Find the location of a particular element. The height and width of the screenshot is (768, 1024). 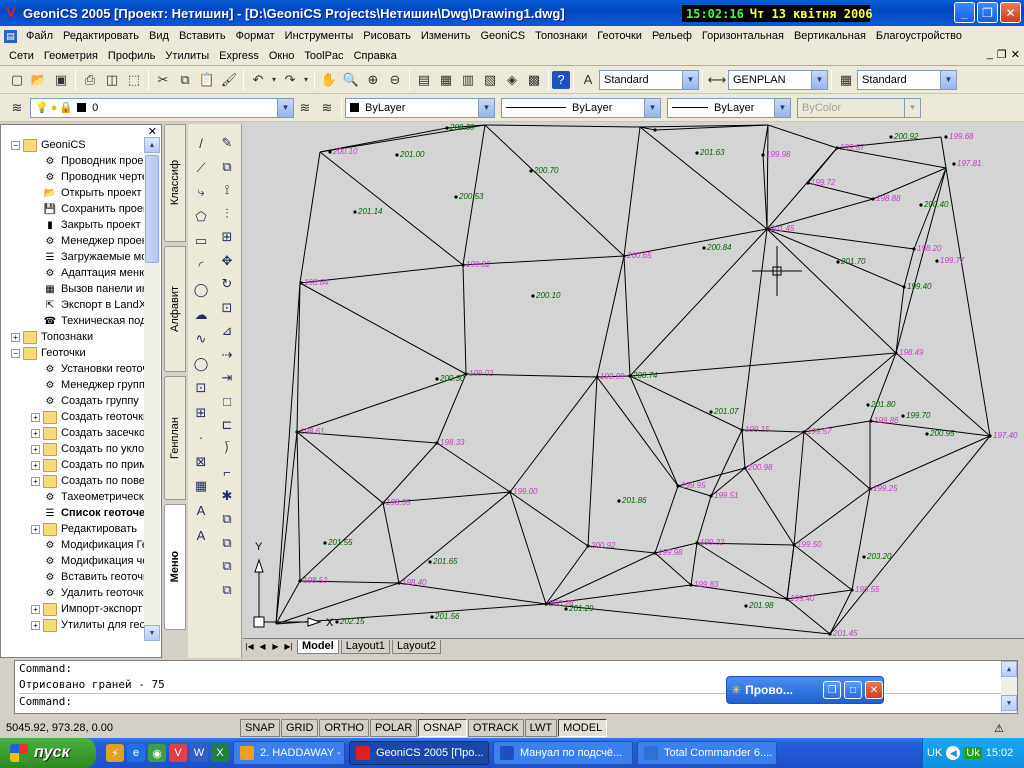

tree-item: + Импорт-экспорт is located at coordinates (74, 609).